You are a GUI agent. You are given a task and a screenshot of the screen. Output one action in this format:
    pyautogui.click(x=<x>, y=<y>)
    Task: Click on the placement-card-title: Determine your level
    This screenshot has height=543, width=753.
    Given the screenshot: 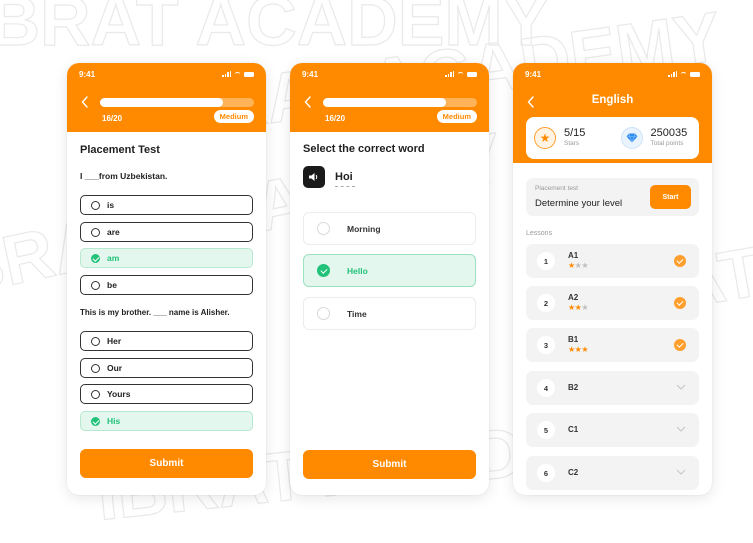 What is the action you would take?
    pyautogui.click(x=579, y=203)
    